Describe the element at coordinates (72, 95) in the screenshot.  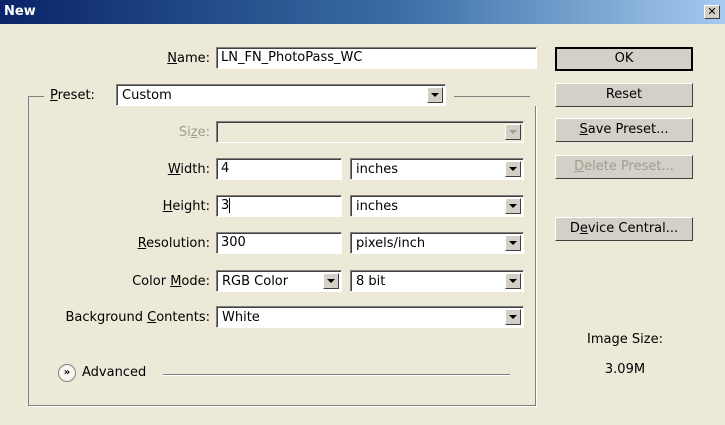
I see `preset-label: Preset:` at that location.